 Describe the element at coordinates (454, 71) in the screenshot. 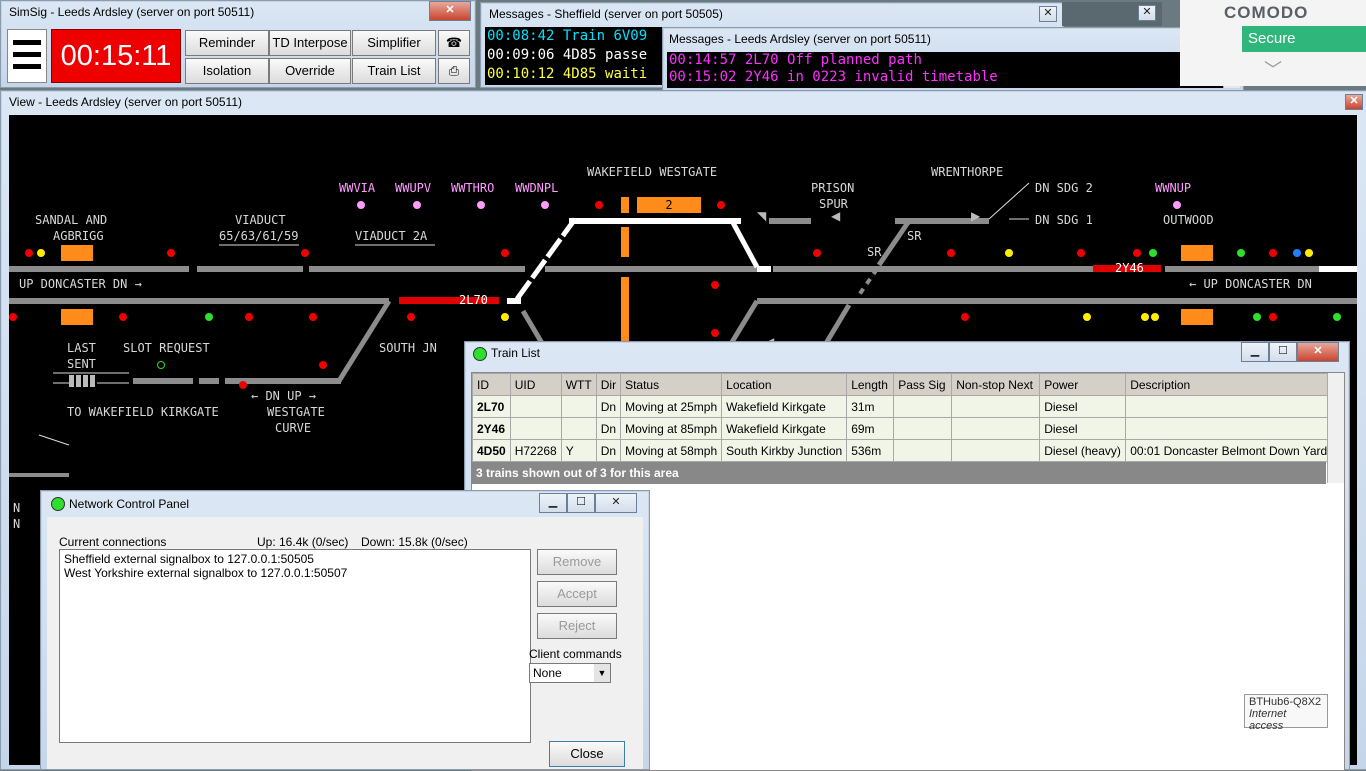

I see `printer-button: ⎙` at that location.